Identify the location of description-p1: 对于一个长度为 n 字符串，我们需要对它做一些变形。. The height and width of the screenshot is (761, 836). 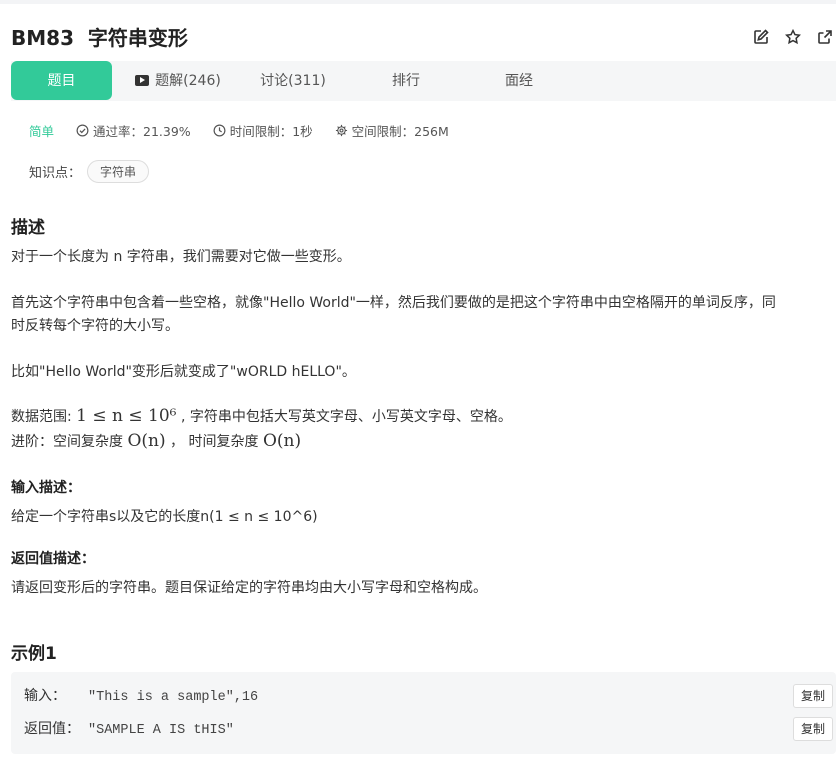
(181, 257).